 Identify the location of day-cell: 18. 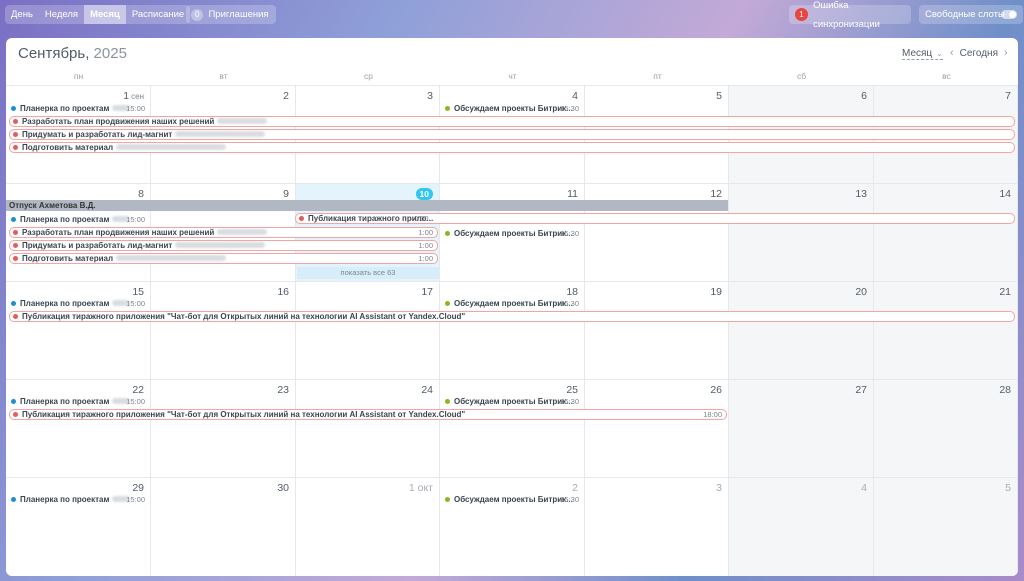
(512, 330).